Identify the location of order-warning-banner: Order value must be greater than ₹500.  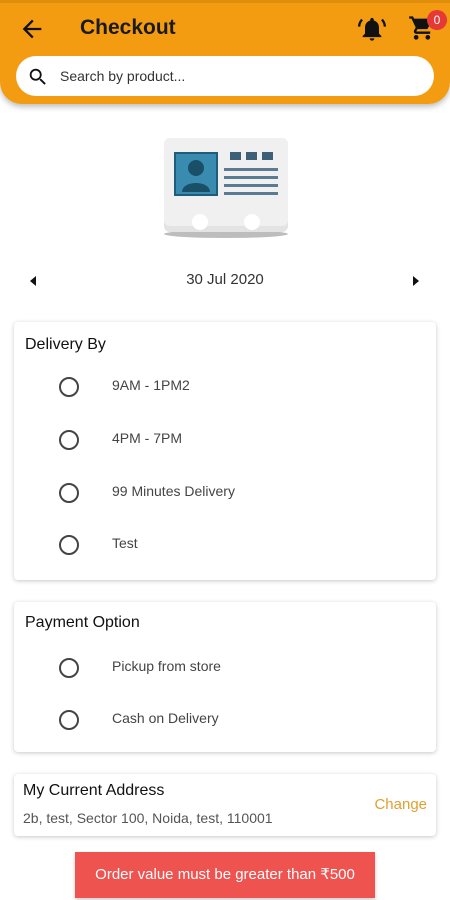
(225, 875).